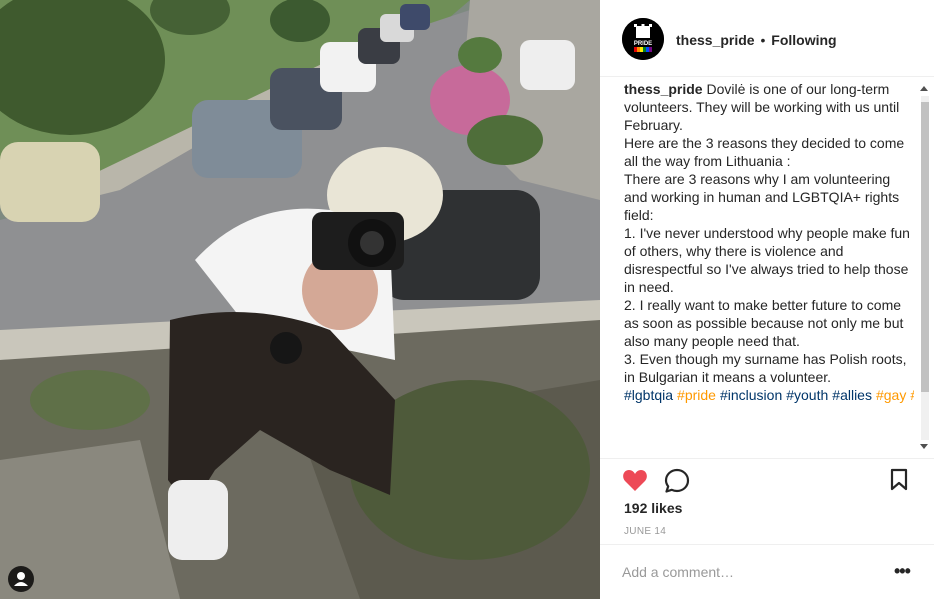 This screenshot has height=600, width=934. What do you see at coordinates (645, 531) in the screenshot?
I see `post-date: JUNE 14` at bounding box center [645, 531].